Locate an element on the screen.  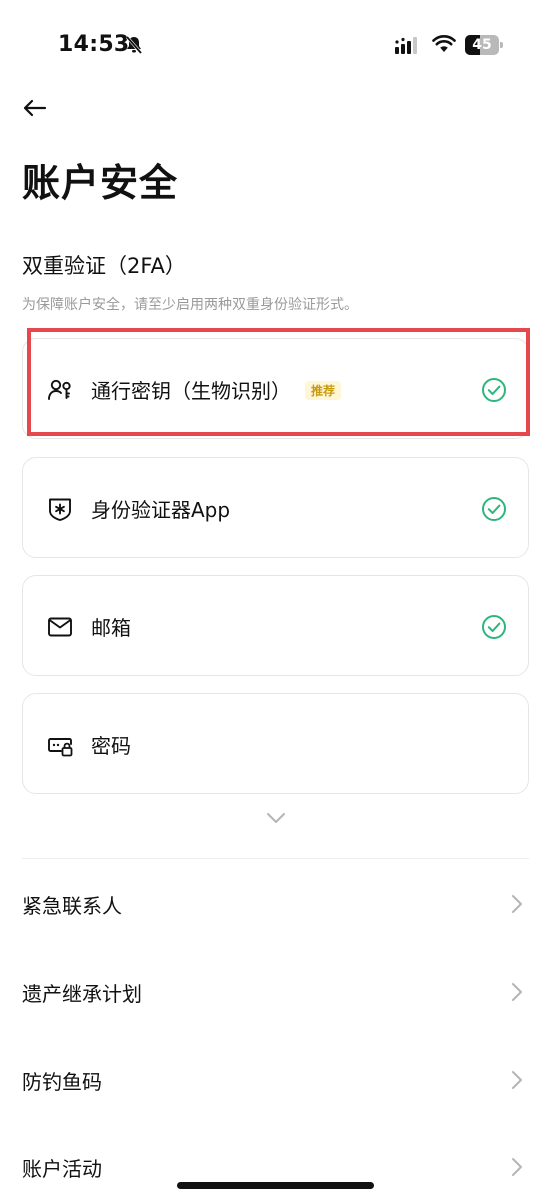
battery-indicator: 45 is located at coordinates (484, 45).